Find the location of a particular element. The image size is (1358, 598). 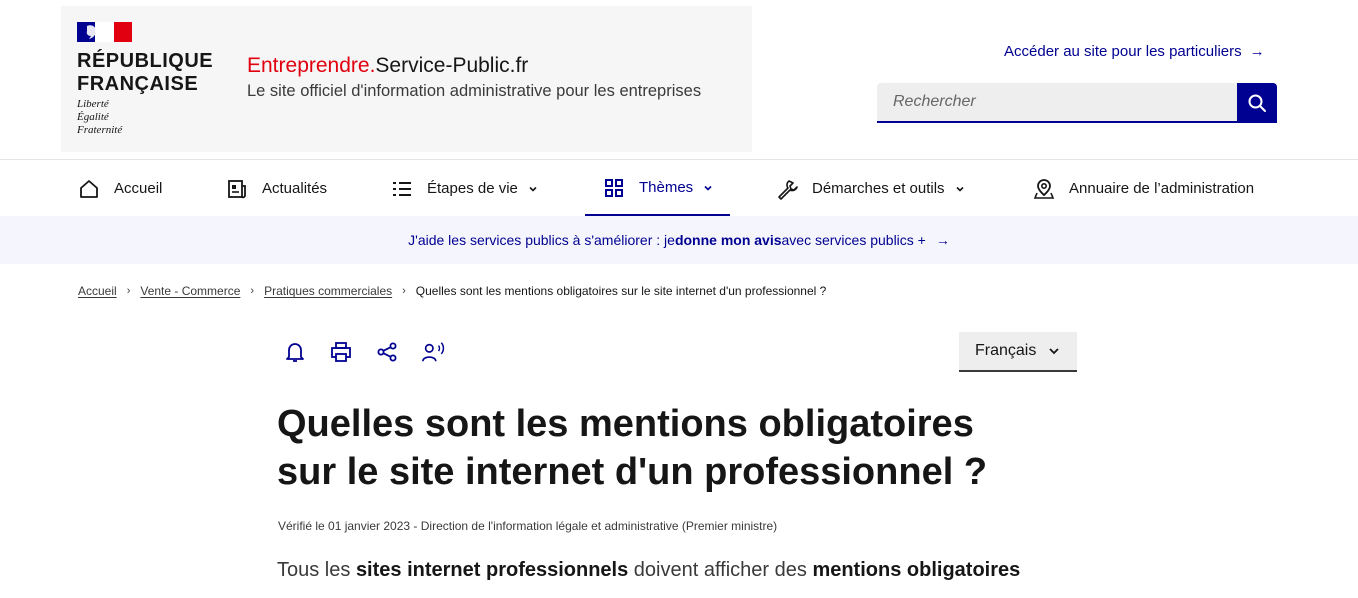

page-tools is located at coordinates (364, 352).